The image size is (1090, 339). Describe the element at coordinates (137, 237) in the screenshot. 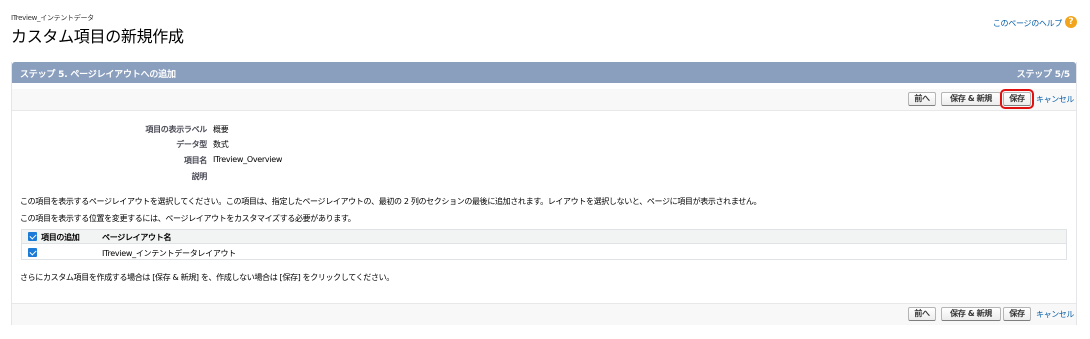

I see `column-header: ページレイアウト名` at that location.